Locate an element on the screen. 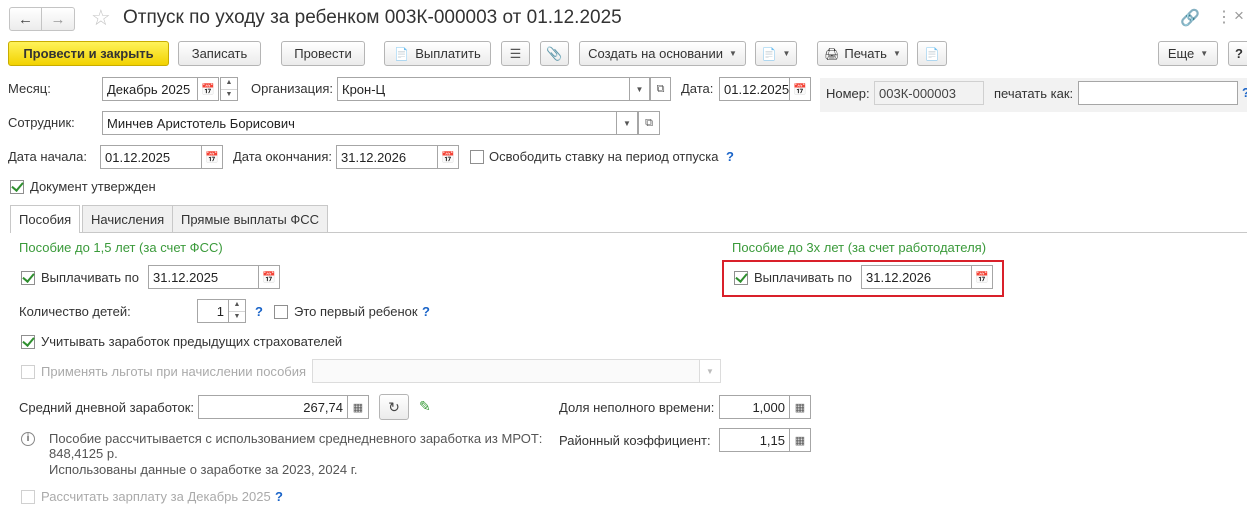 This screenshot has width=1247, height=520. number-input: 003К-000003 is located at coordinates (929, 93).